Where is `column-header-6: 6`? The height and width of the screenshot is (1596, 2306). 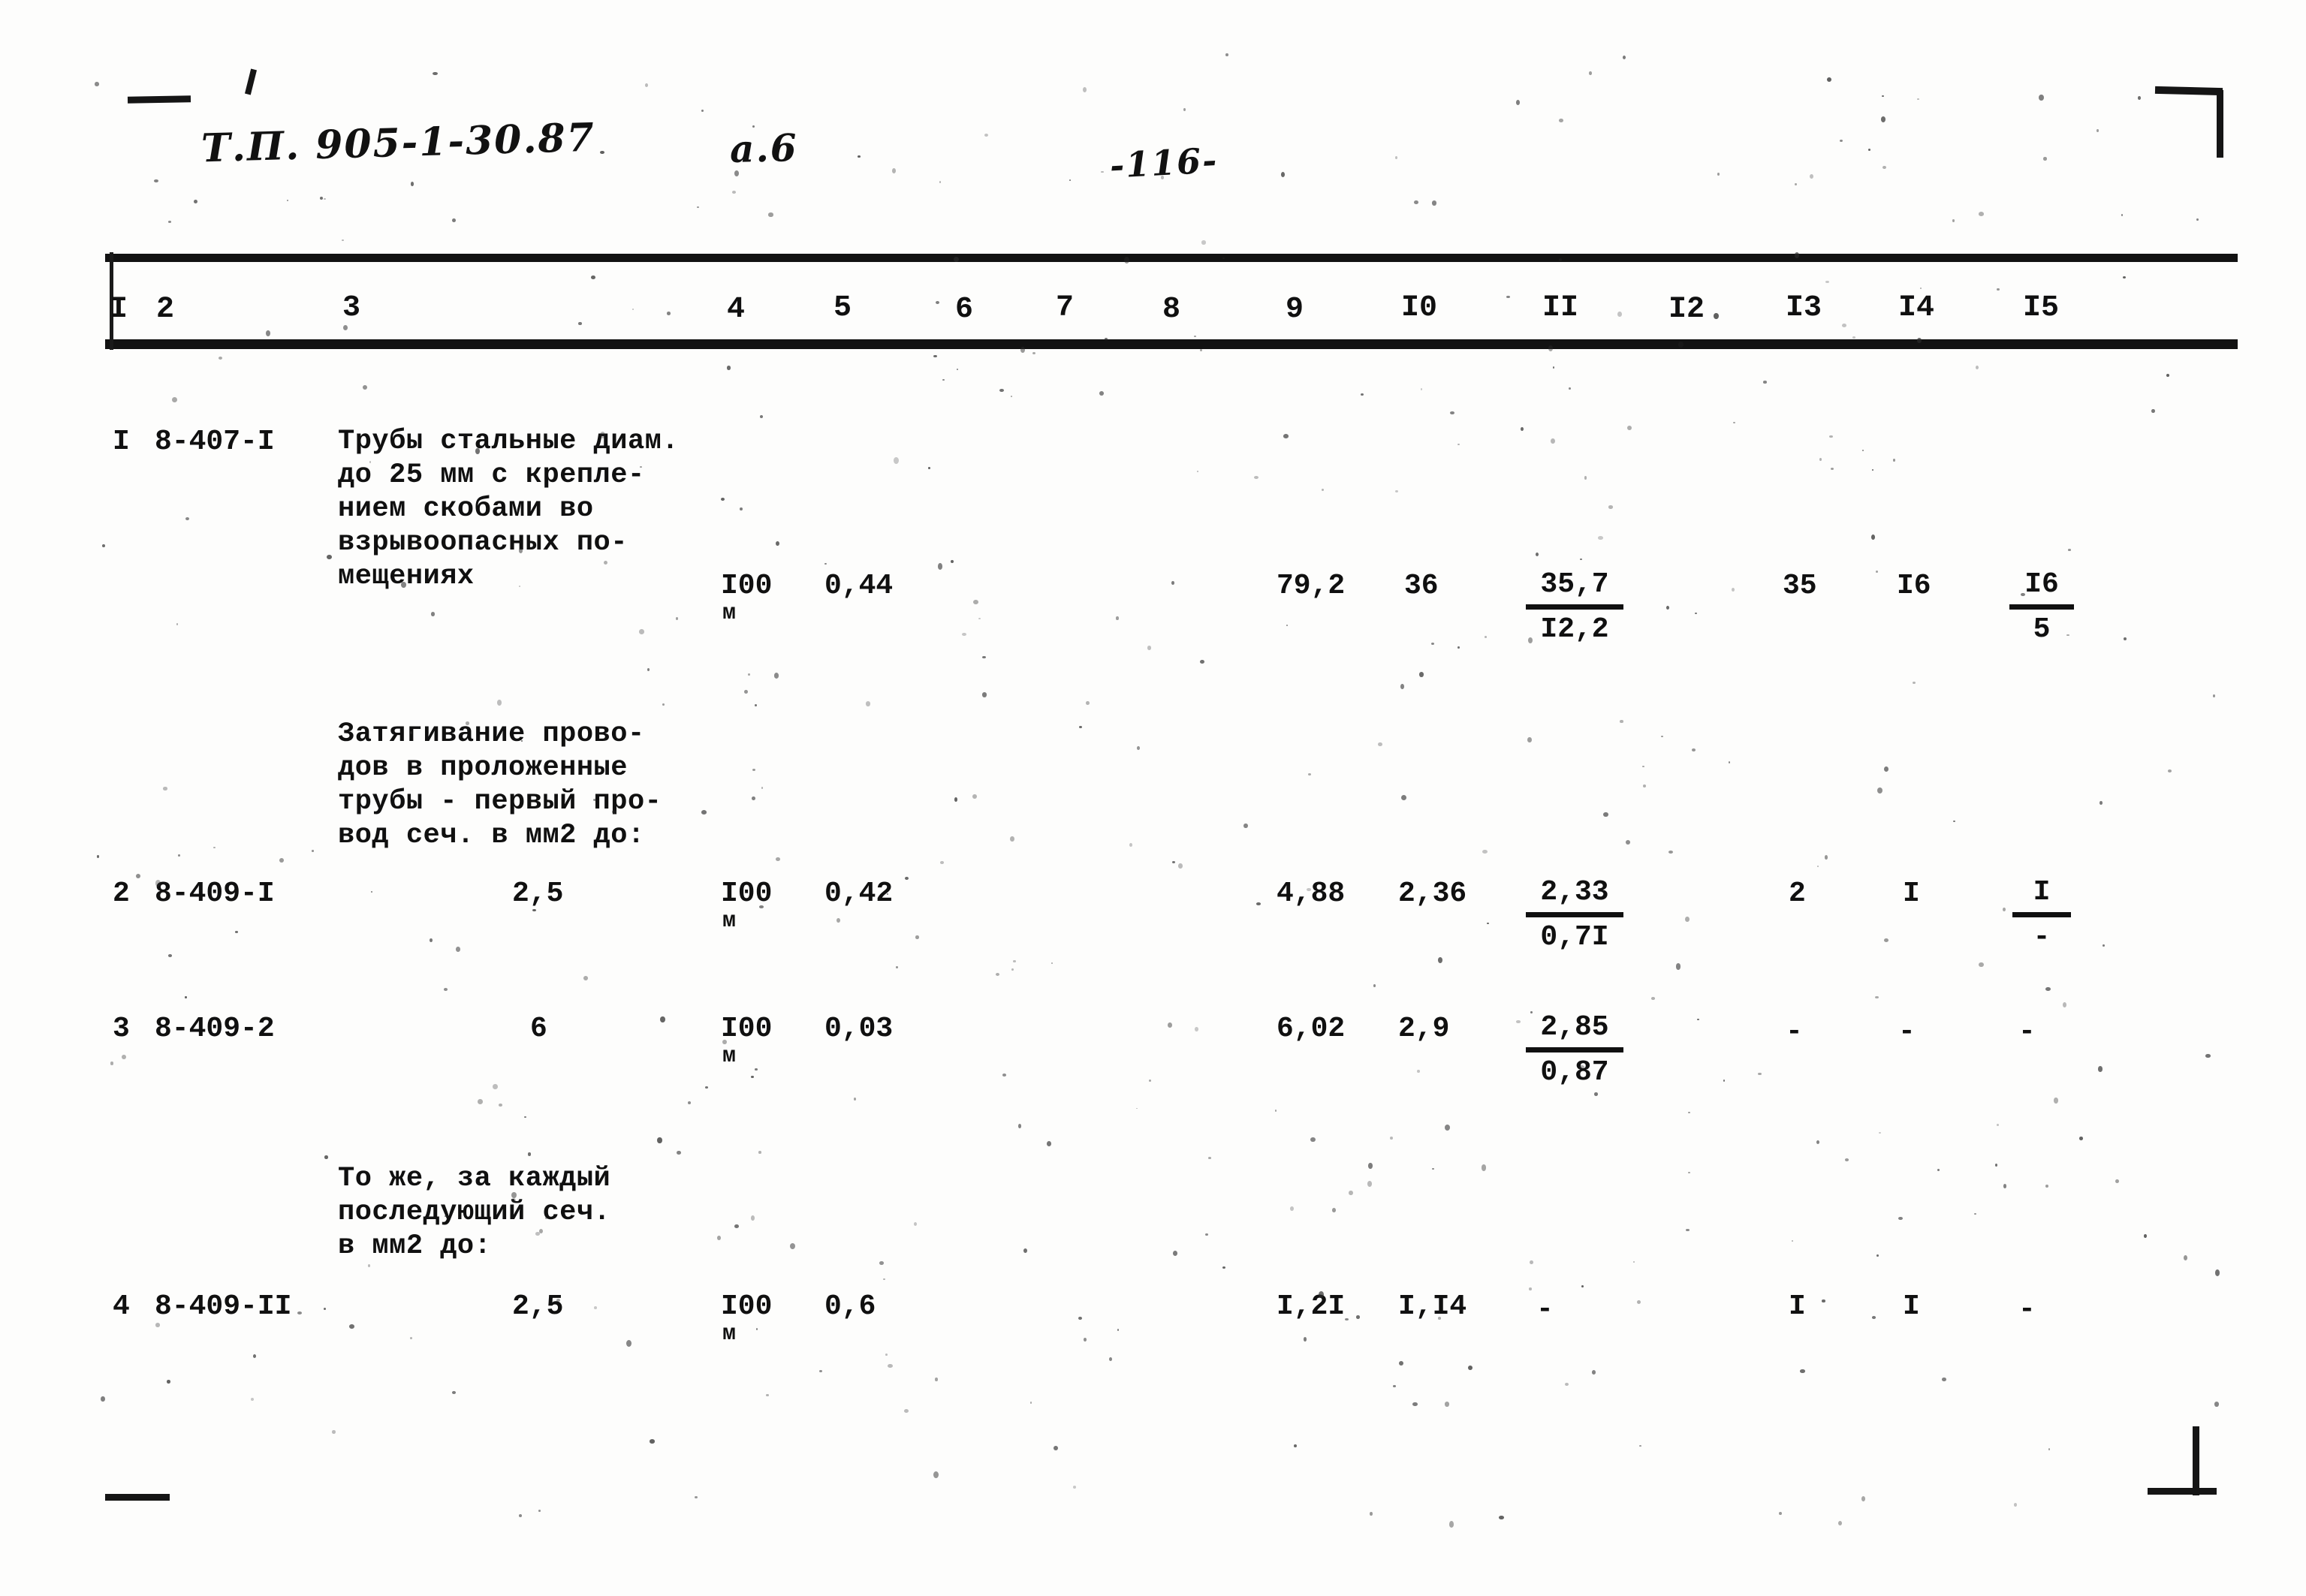
column-header-6: 6 is located at coordinates (964, 310).